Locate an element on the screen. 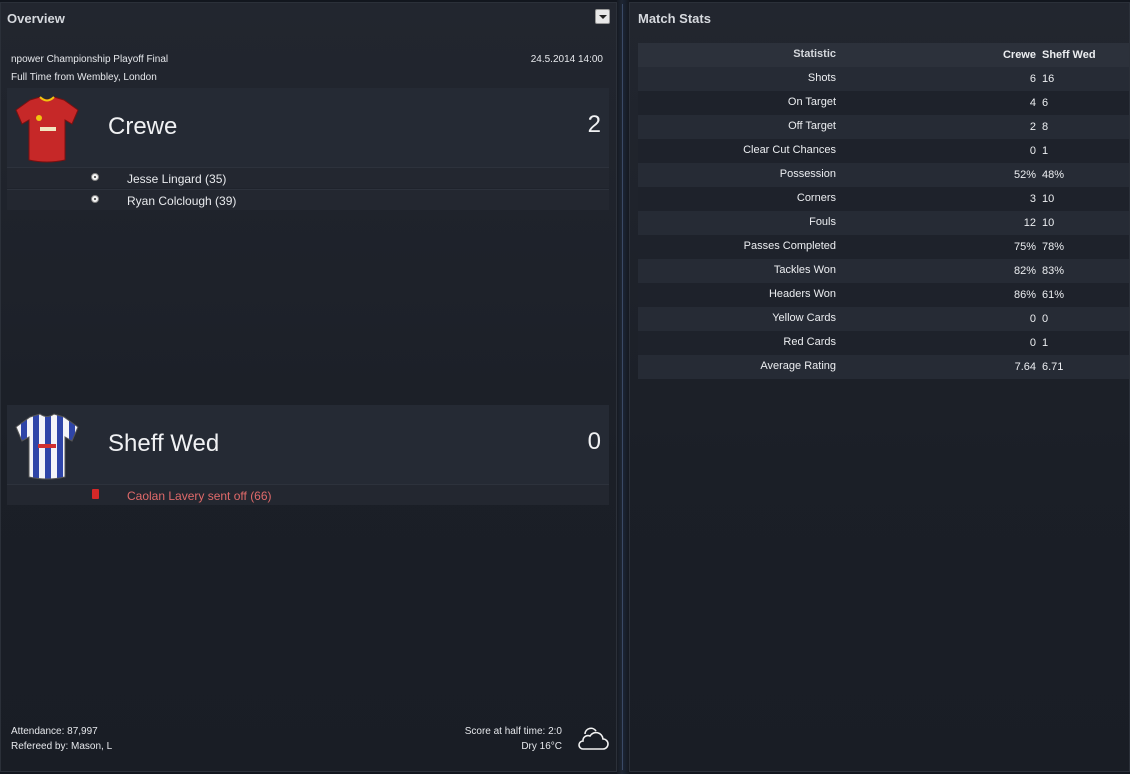  stat-home-value: 82% is located at coordinates (1024, 271).